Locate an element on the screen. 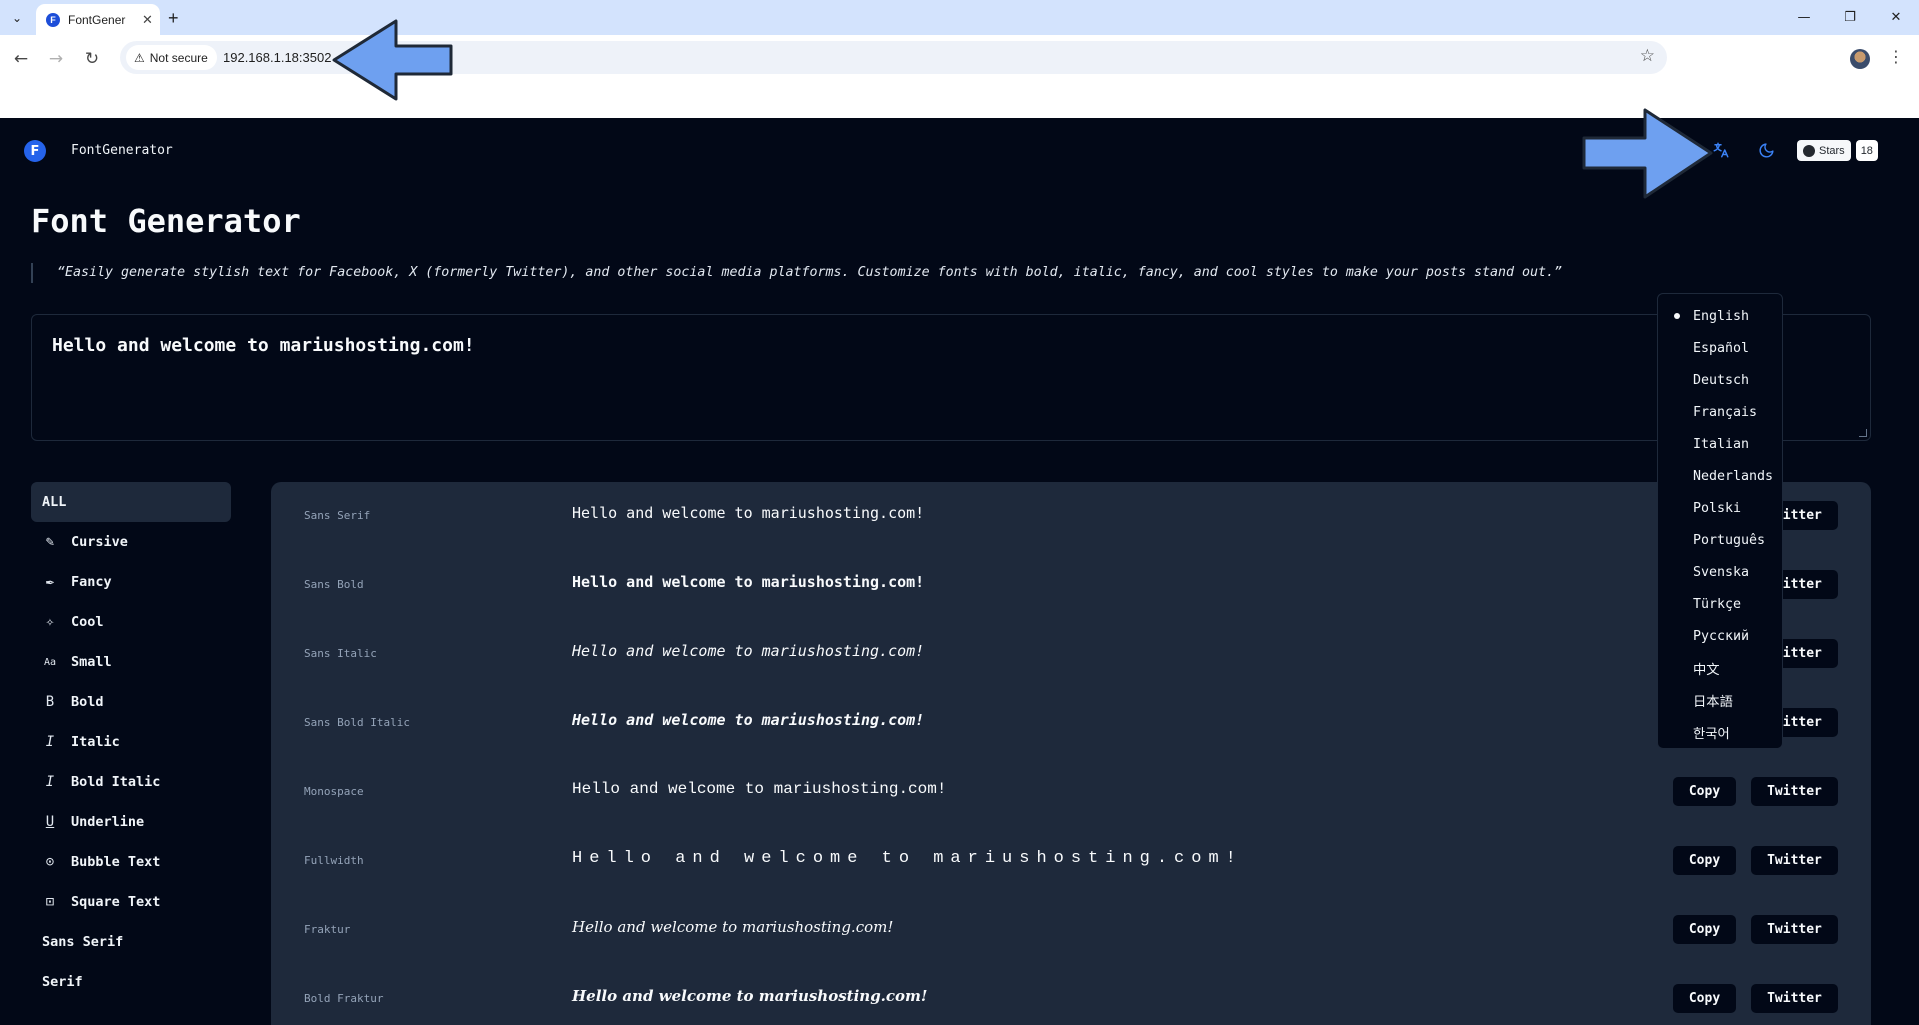 Image resolution: width=1919 pixels, height=1025 pixels. github-stars-widget: Stars 18 is located at coordinates (1837, 150).